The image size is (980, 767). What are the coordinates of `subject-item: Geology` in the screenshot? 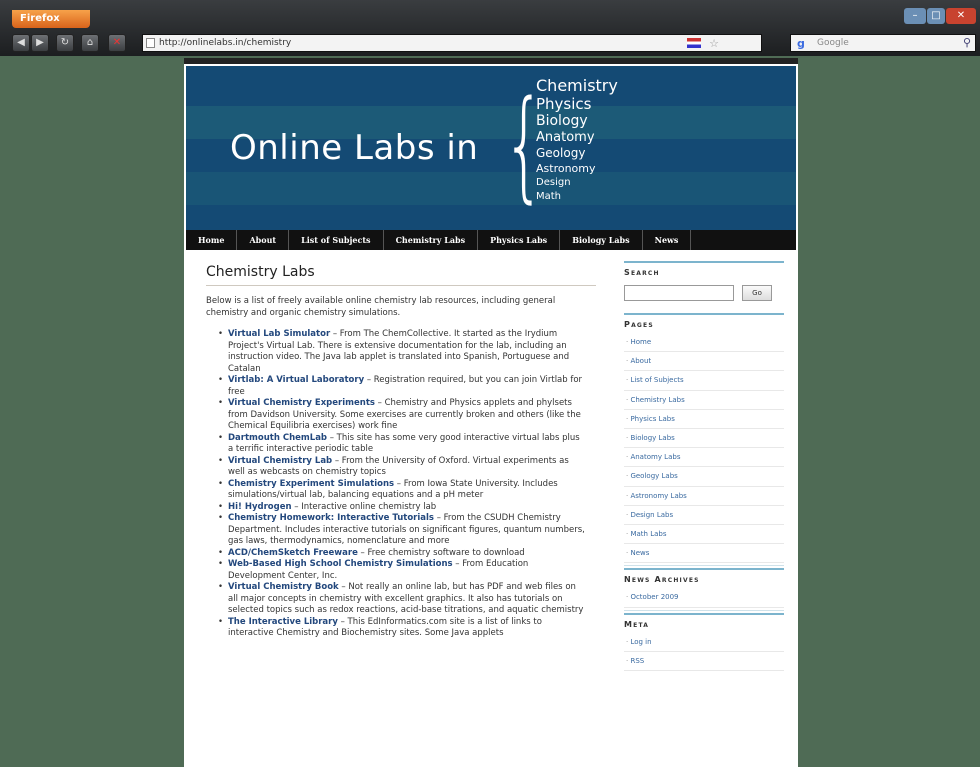 It's located at (561, 153).